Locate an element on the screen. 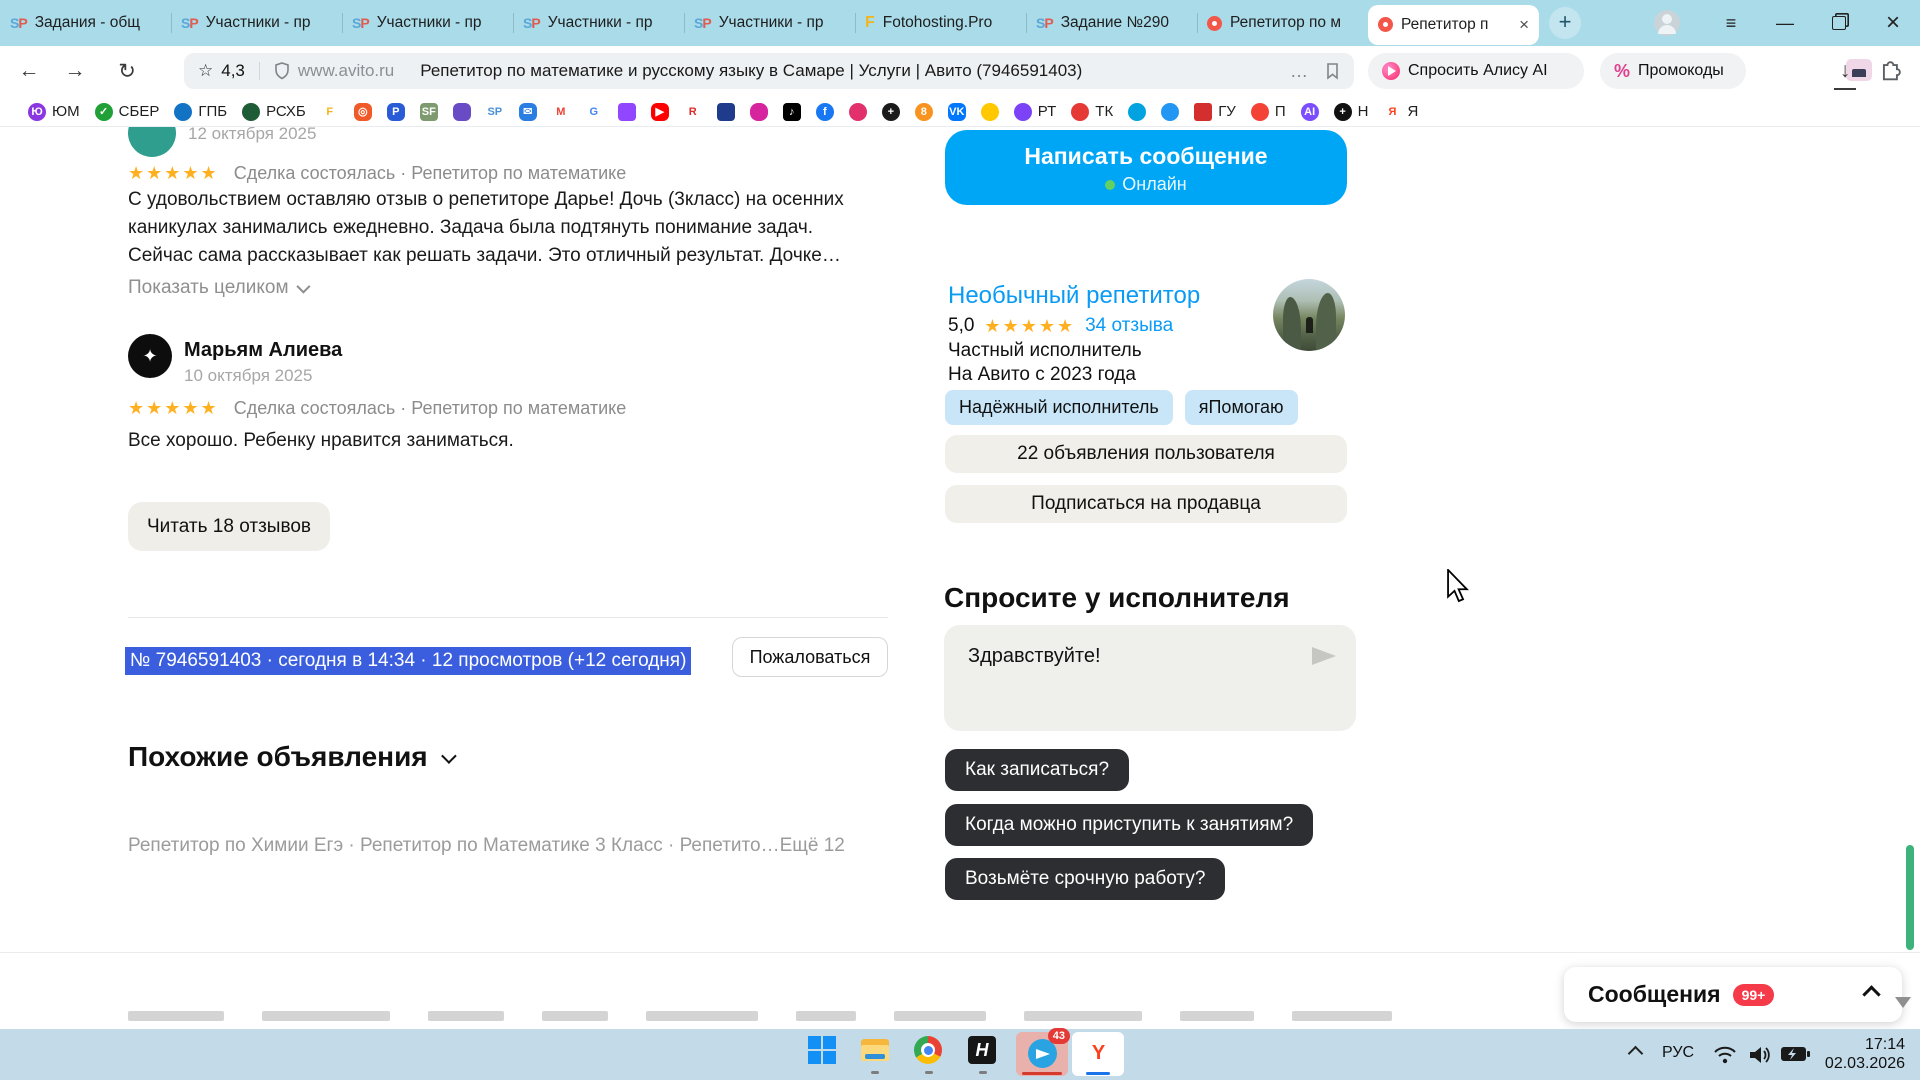 The height and width of the screenshot is (1080, 1920). keyboard-language: РУС is located at coordinates (1678, 1053).